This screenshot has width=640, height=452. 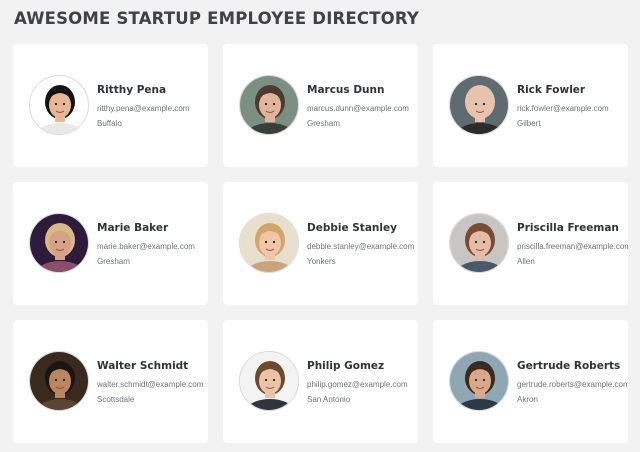 What do you see at coordinates (217, 18) in the screenshot?
I see `page-title: AWESOME STARTUP EMPLOYEE DIRECTORY` at bounding box center [217, 18].